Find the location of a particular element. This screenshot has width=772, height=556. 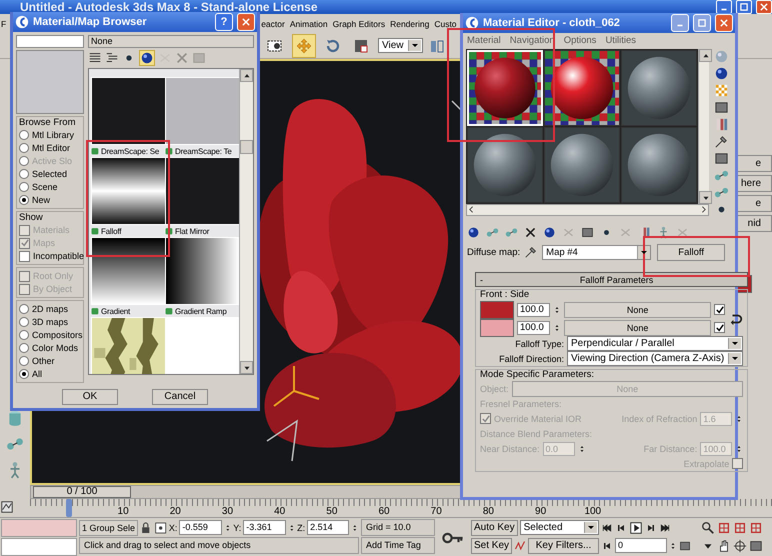

tick-label: 100 is located at coordinates (592, 511).